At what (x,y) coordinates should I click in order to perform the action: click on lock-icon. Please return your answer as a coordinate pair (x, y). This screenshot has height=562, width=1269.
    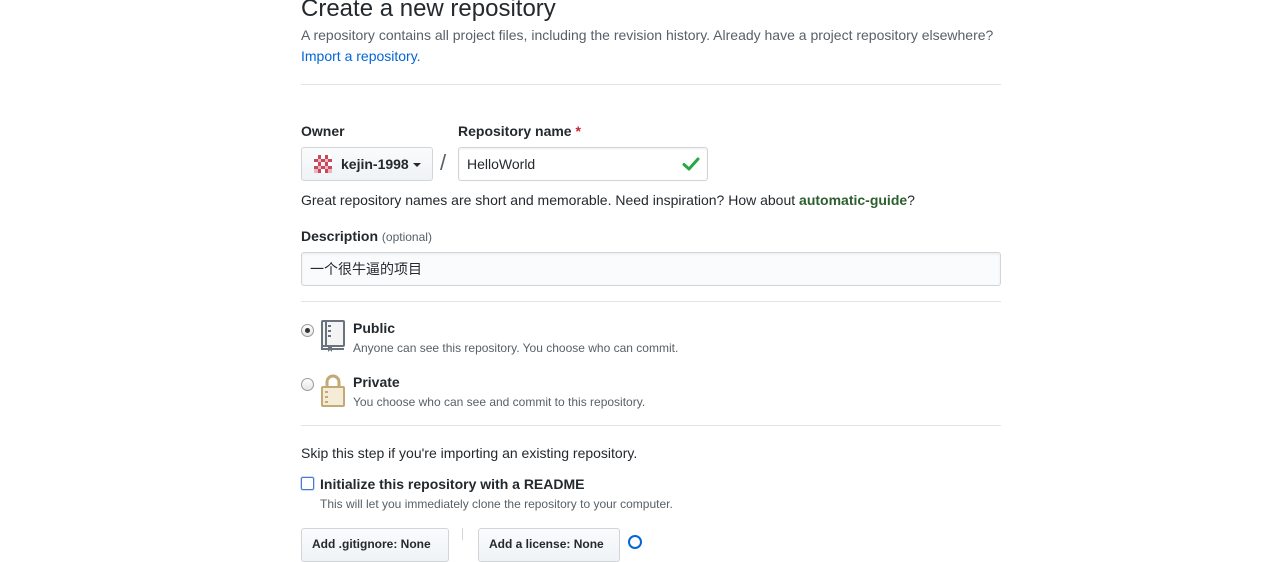
    Looking at the image, I should click on (333, 390).